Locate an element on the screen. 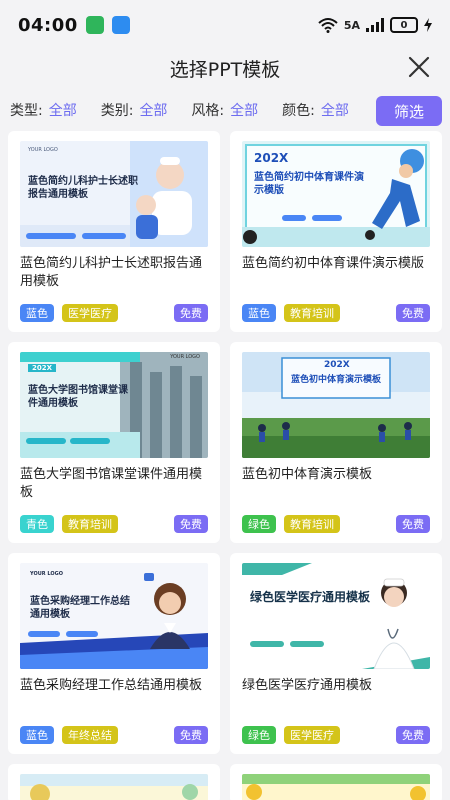 The image size is (450, 800). filter-label: 风格: is located at coordinates (208, 111).